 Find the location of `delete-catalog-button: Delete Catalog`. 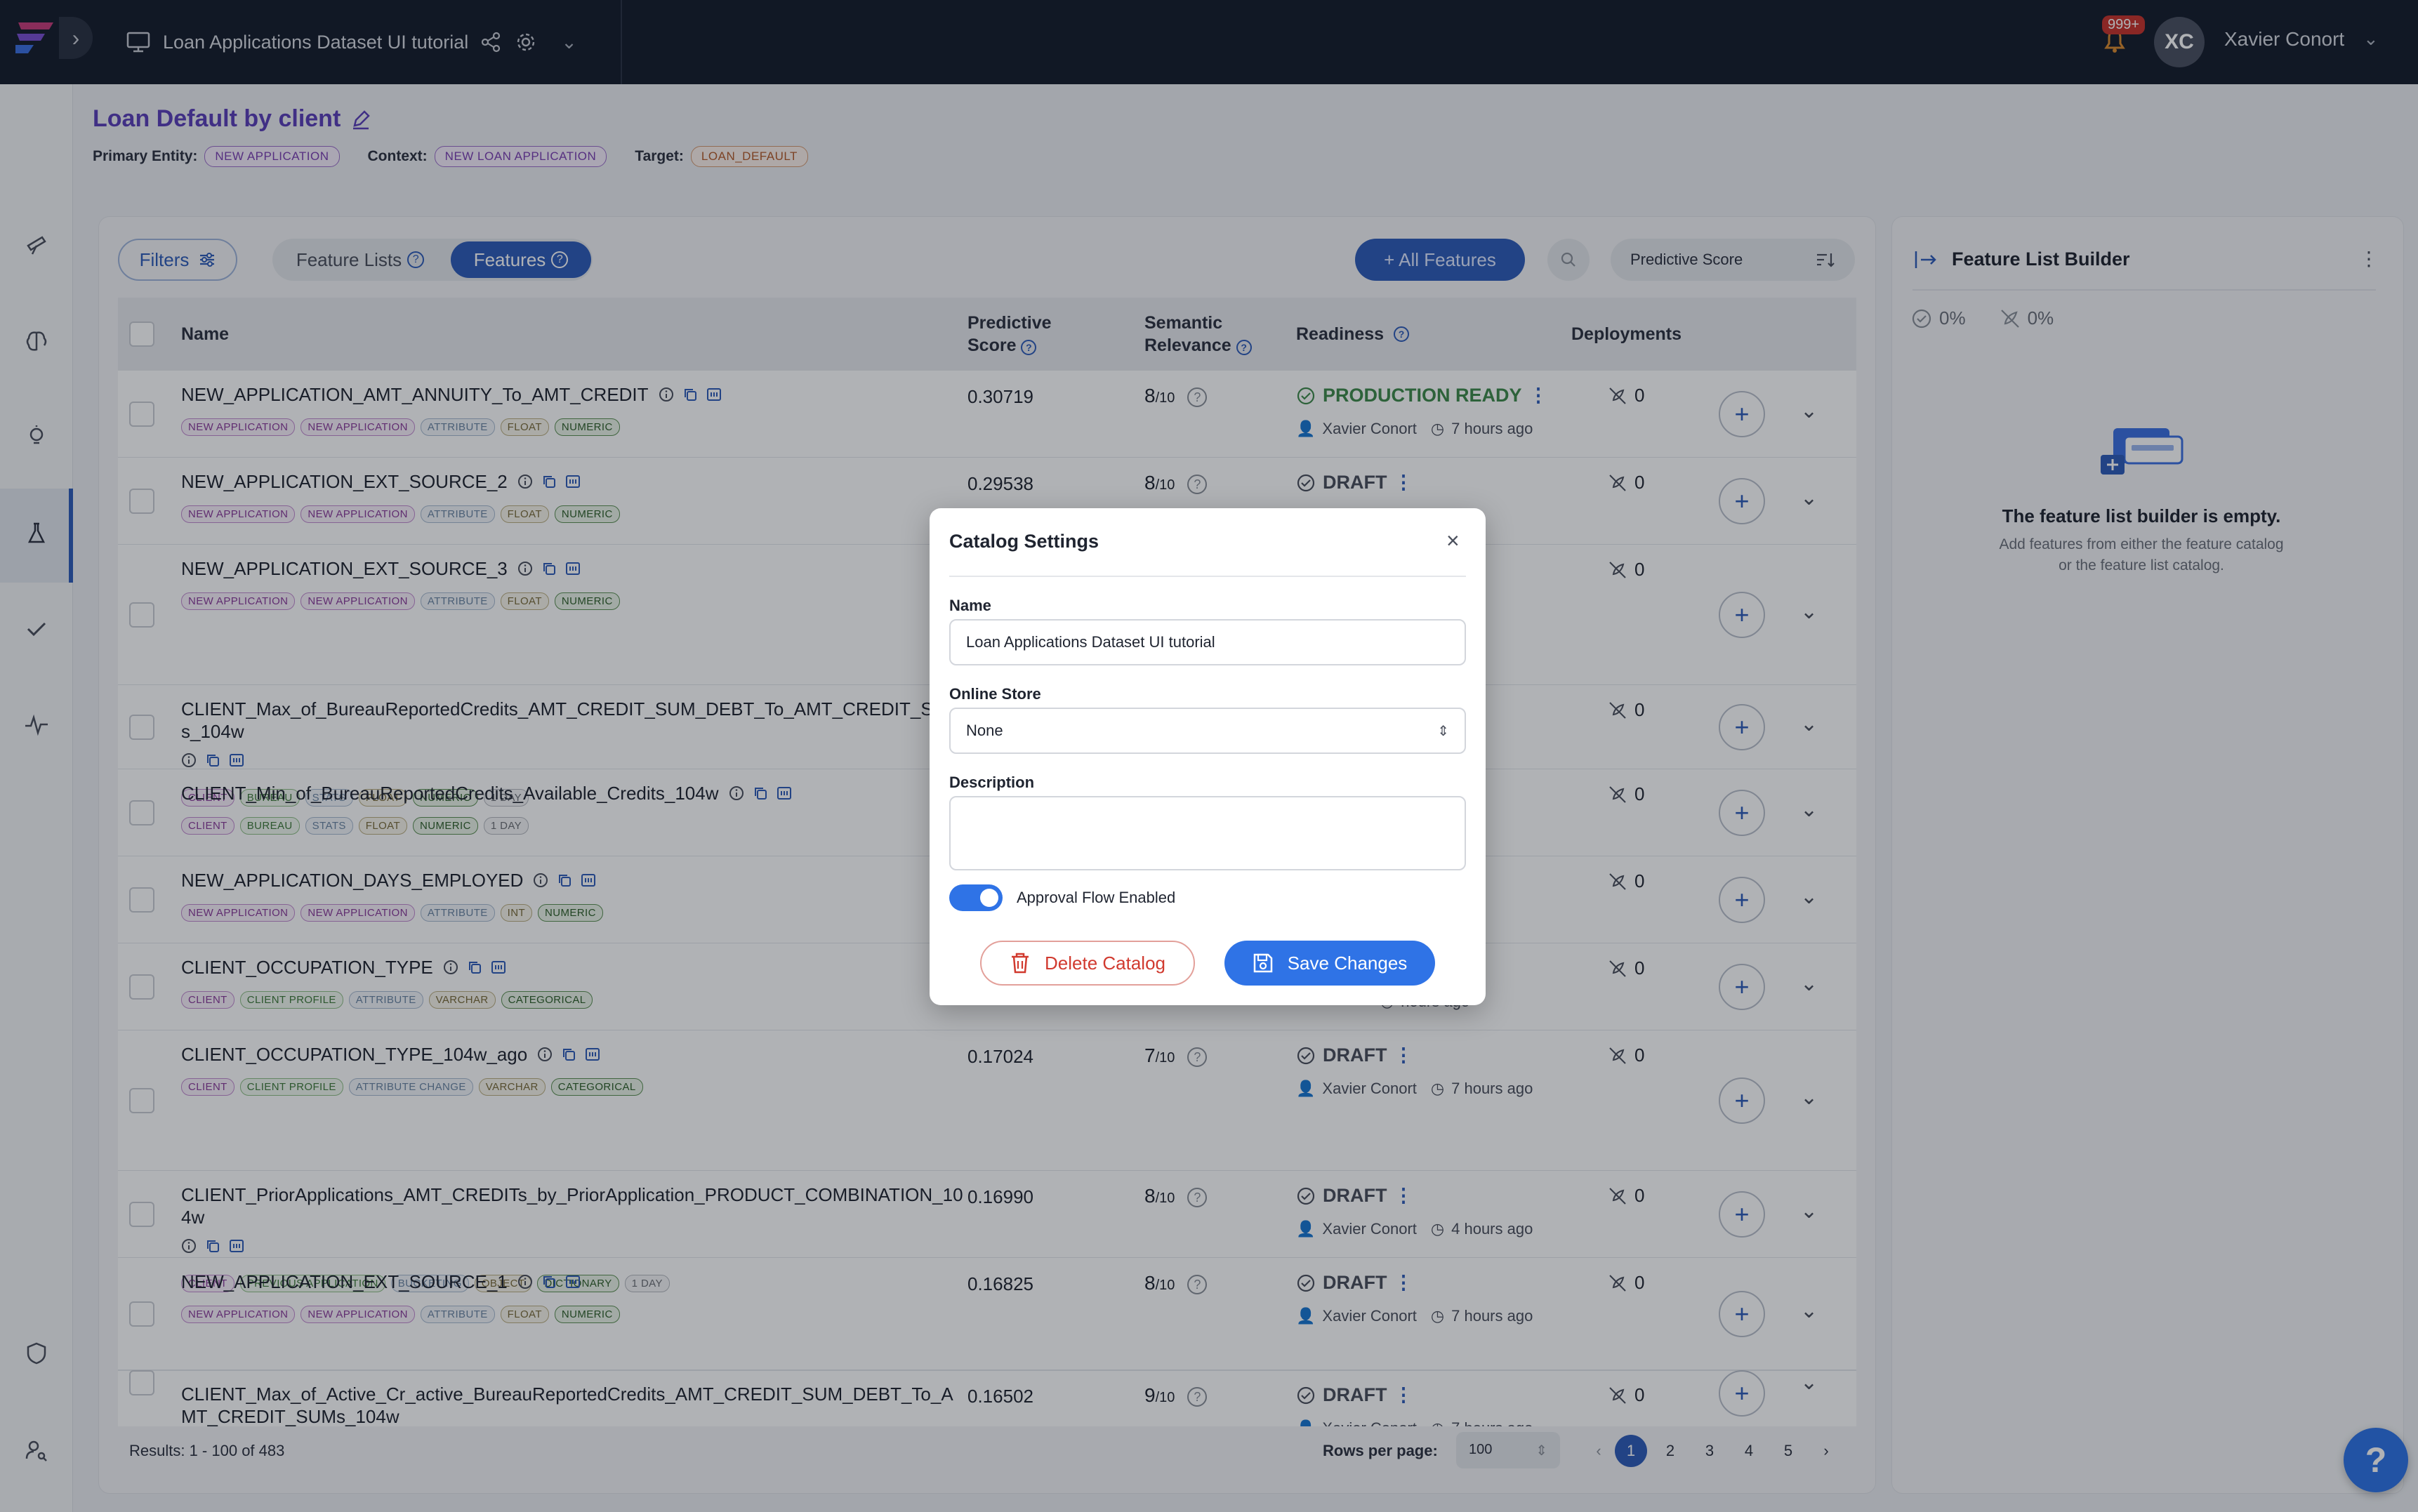

delete-catalog-button: Delete Catalog is located at coordinates (1087, 963).